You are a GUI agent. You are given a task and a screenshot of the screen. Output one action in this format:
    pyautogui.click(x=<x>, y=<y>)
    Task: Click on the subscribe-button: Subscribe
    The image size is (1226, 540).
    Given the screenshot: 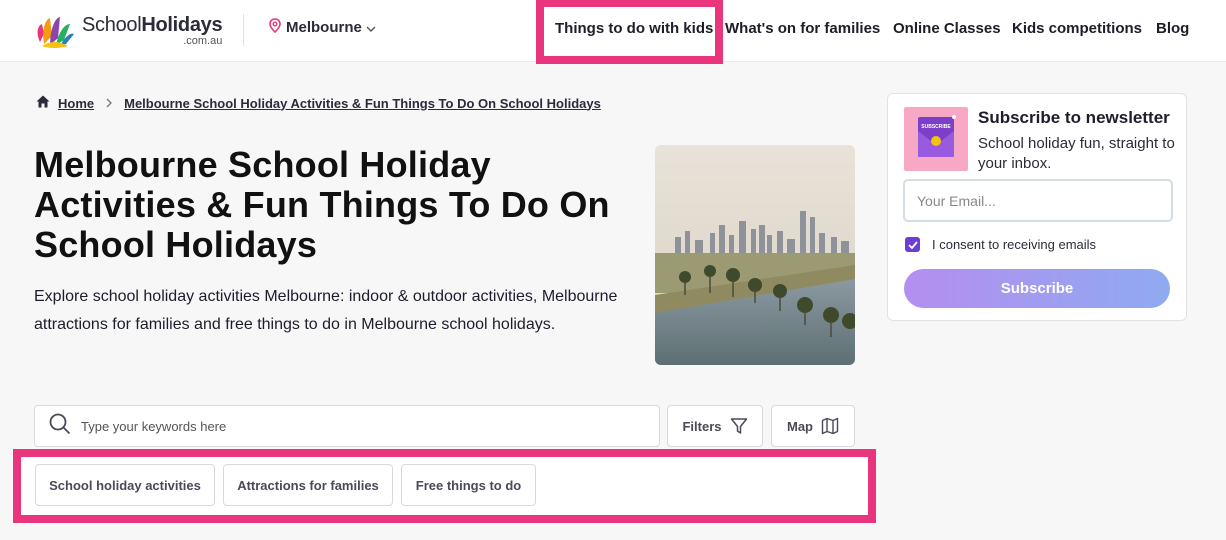 What is the action you would take?
    pyautogui.click(x=1037, y=288)
    